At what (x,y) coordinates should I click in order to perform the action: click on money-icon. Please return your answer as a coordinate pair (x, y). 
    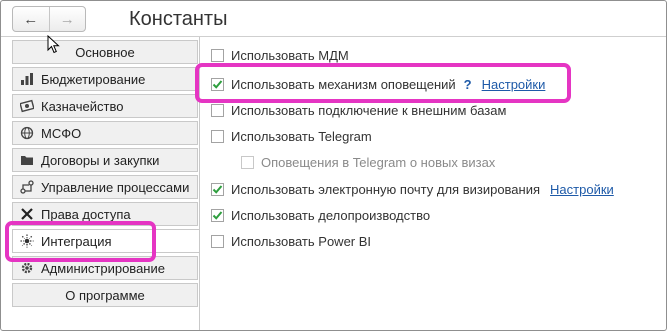
    Looking at the image, I should click on (27, 106).